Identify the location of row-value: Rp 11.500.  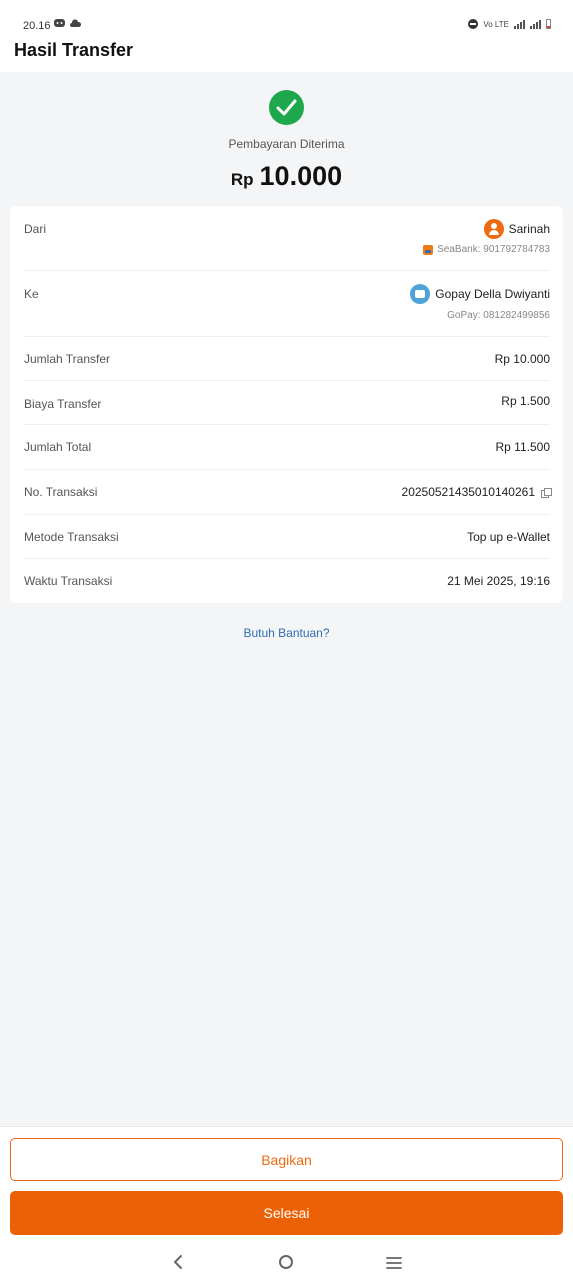
(523, 447).